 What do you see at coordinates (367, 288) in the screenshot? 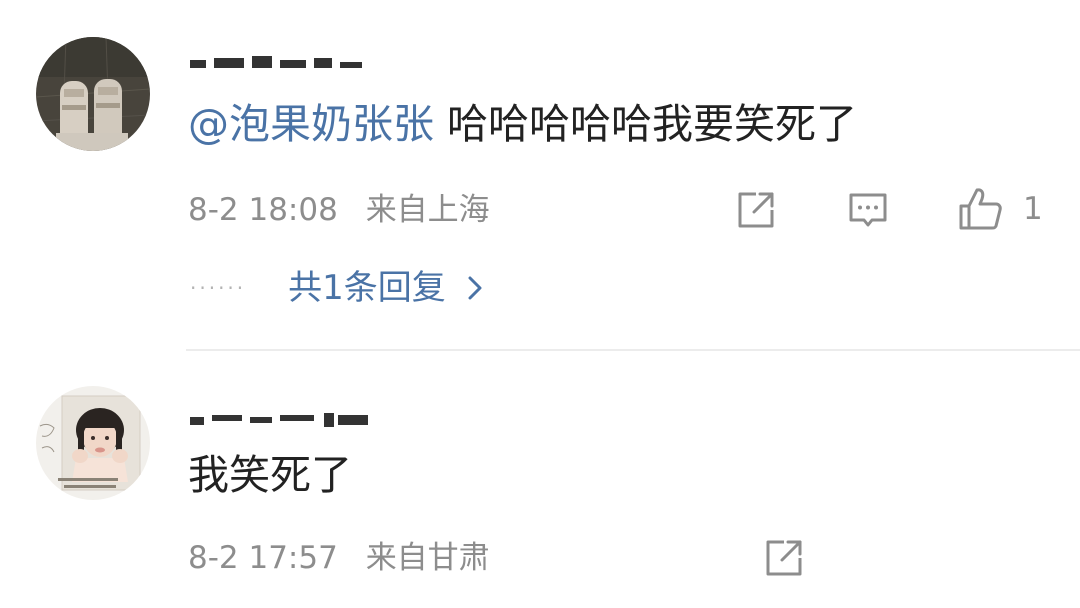
I see `replies-label: 共1条回复` at bounding box center [367, 288].